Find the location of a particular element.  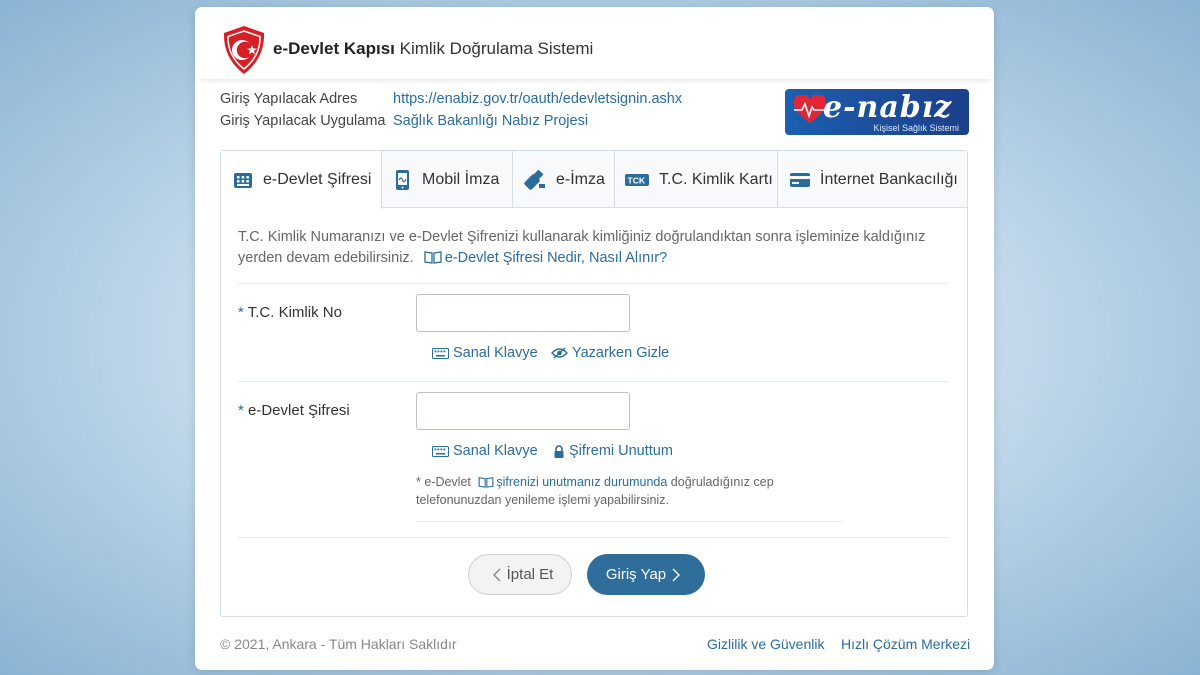

eye-slash-icon is located at coordinates (559, 353).